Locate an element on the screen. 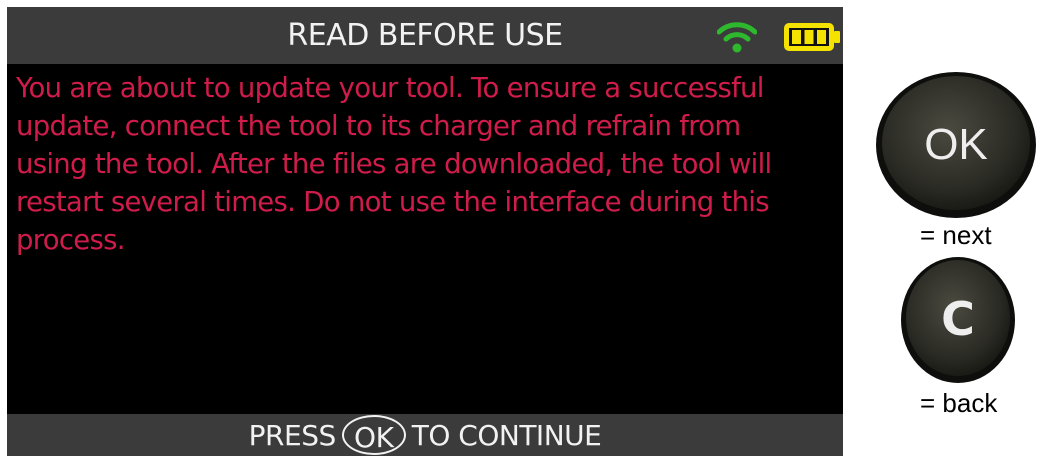 The width and height of the screenshot is (1060, 456). ok-button-label: OK is located at coordinates (956, 144).